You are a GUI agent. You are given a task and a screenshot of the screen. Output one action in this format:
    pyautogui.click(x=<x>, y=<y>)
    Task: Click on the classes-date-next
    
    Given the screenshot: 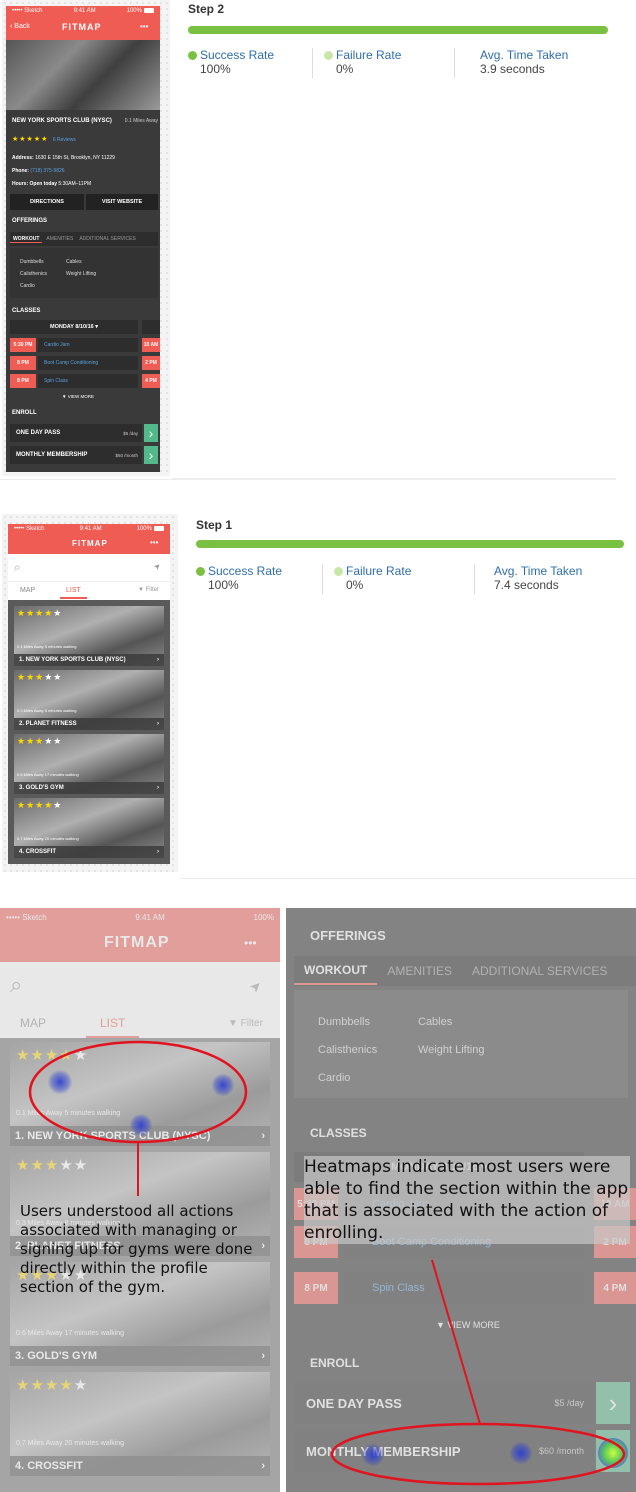 What is the action you would take?
    pyautogui.click(x=151, y=327)
    